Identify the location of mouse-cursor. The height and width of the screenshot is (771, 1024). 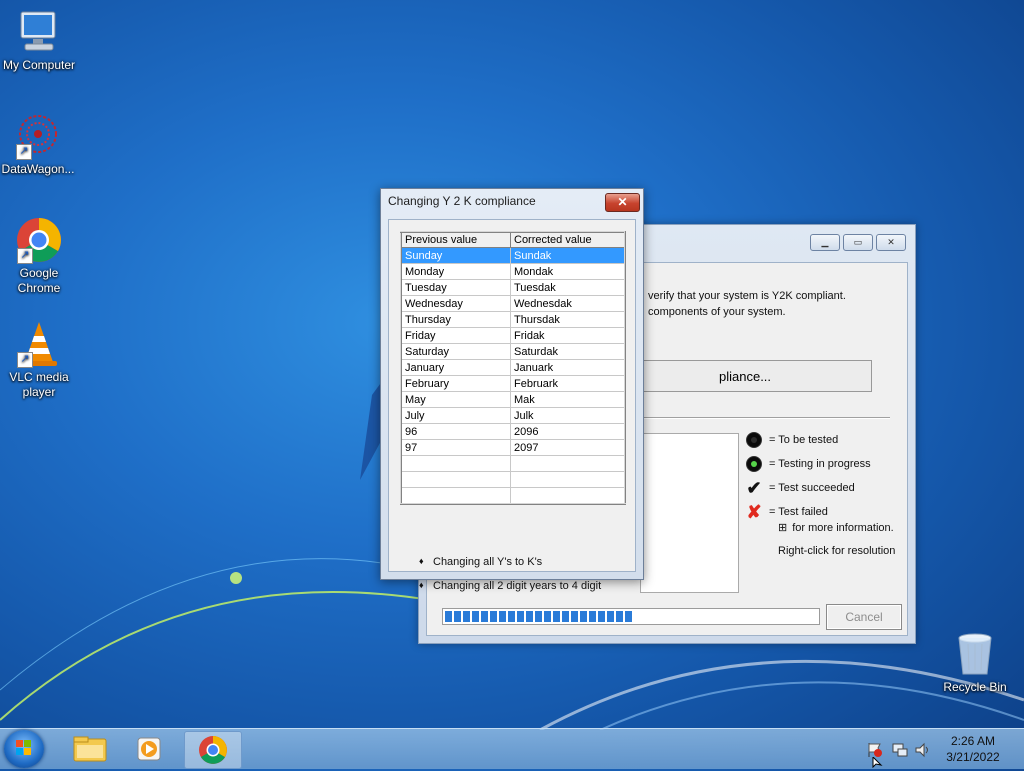
(877, 762).